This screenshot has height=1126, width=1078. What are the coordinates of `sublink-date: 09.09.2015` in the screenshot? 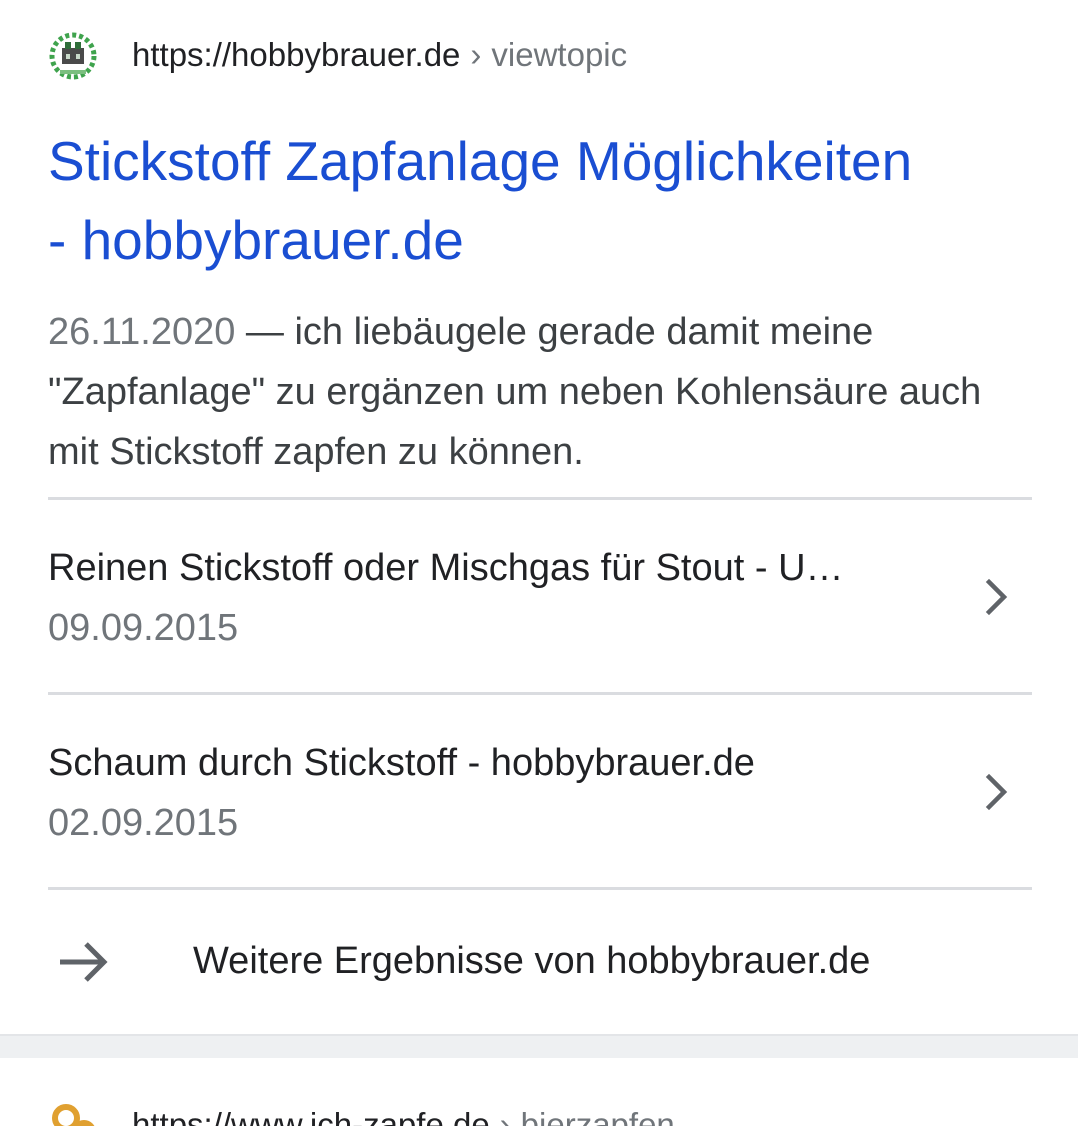 It's located at (143, 628).